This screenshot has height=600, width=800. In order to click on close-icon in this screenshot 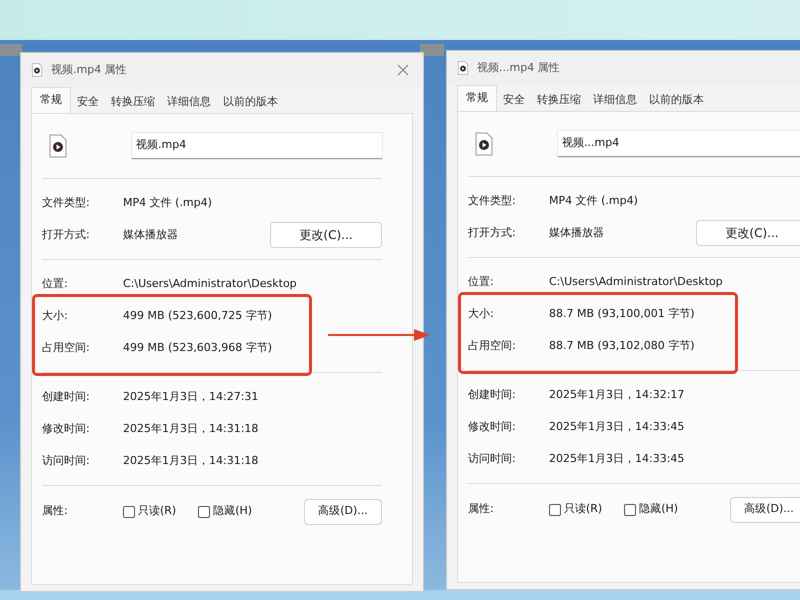, I will do `click(403, 70)`.